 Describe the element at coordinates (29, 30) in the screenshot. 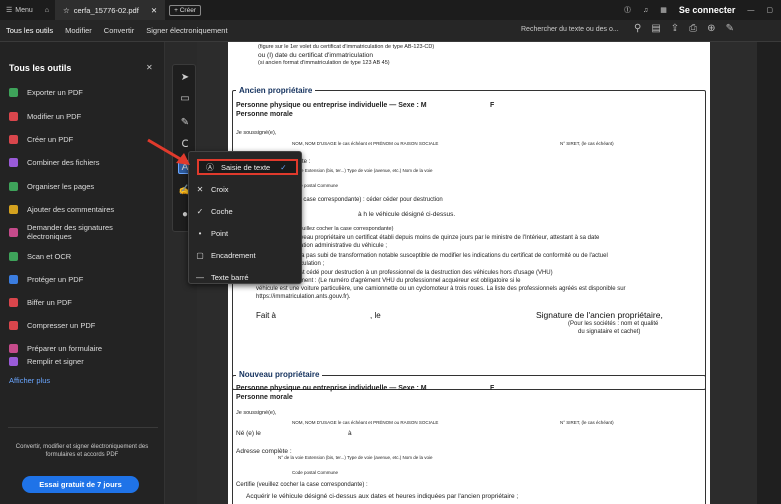

I see `menu-all-tools: Tous les outils` at that location.